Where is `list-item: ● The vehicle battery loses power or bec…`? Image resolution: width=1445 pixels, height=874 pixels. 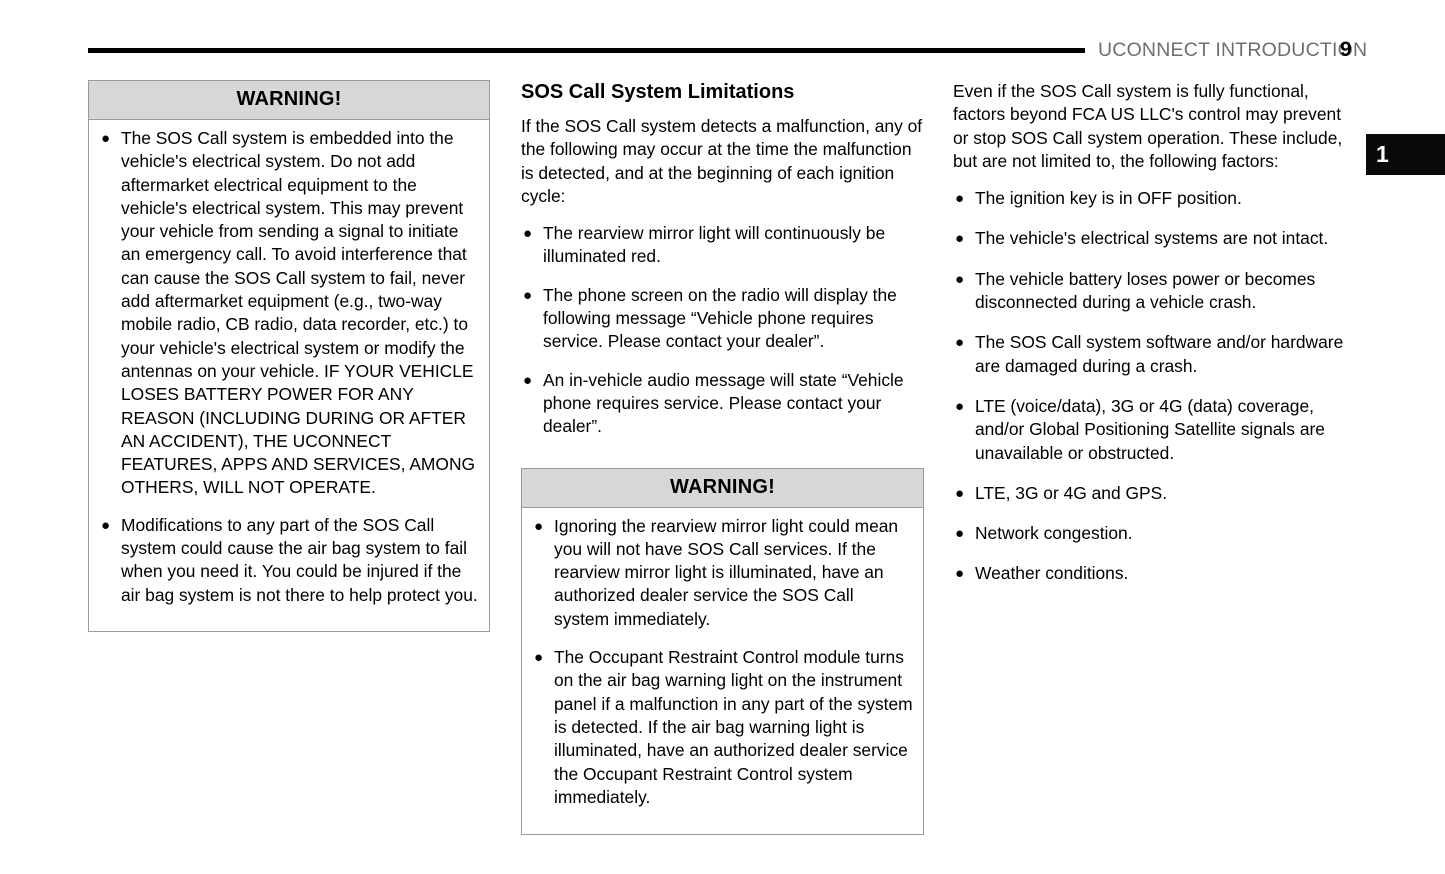
list-item: ● The vehicle battery loses power or bec… is located at coordinates (1152, 291).